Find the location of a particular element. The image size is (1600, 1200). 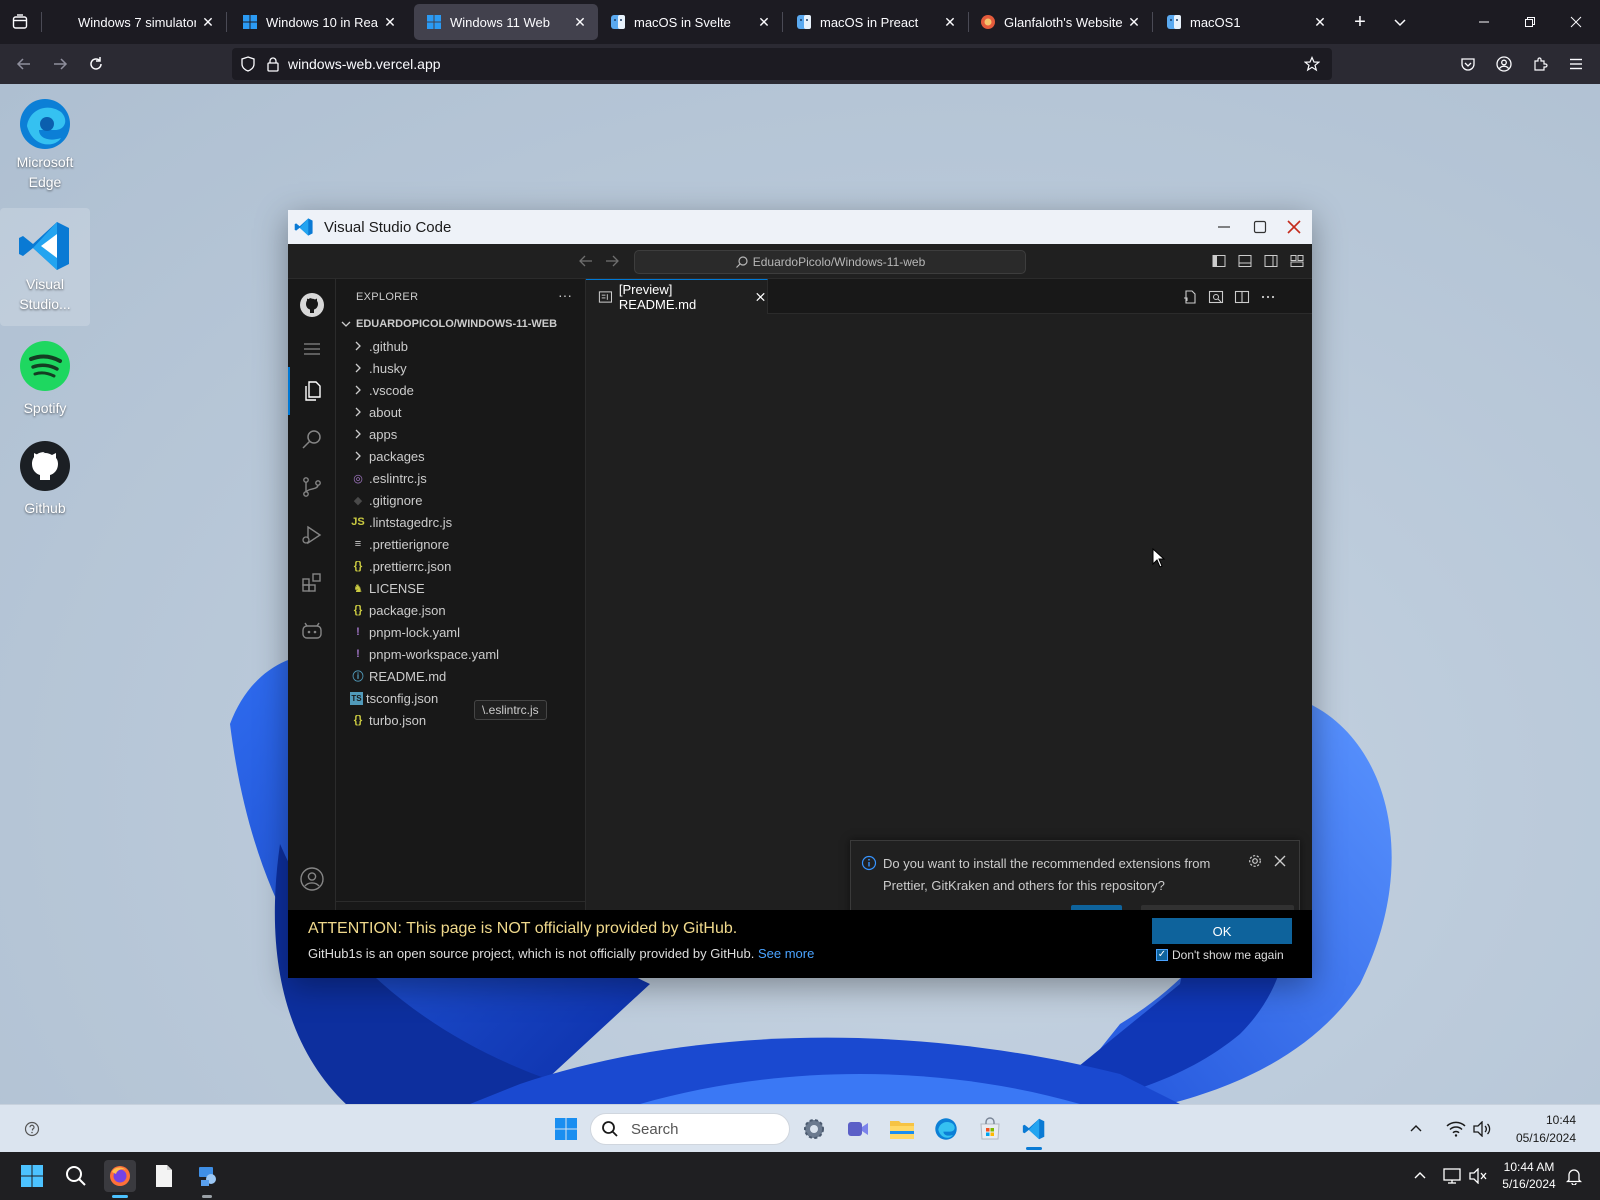

browser-tab: Windows 7 simulator ✕ is located at coordinates (134, 22).